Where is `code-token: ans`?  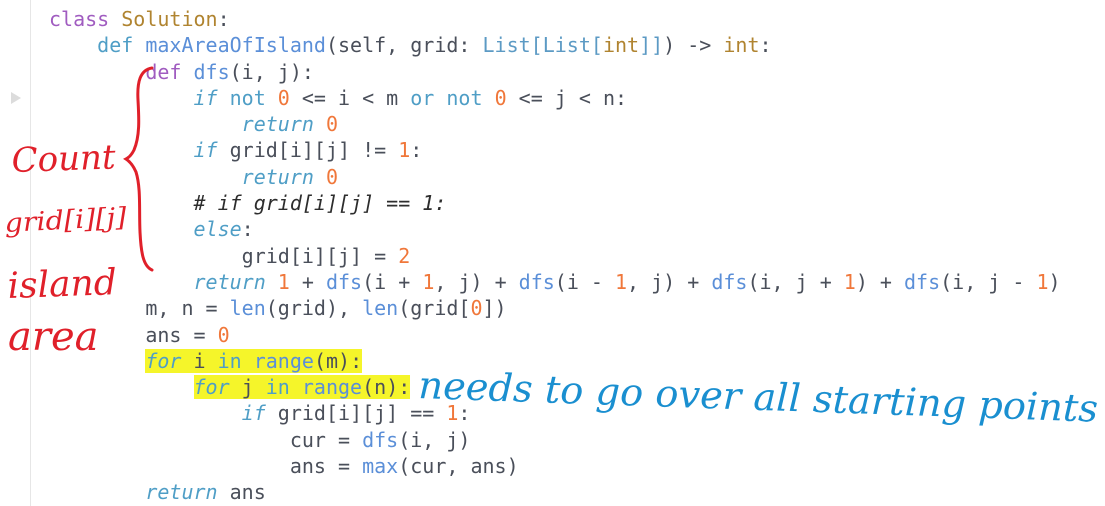 code-token: ans is located at coordinates (247, 492).